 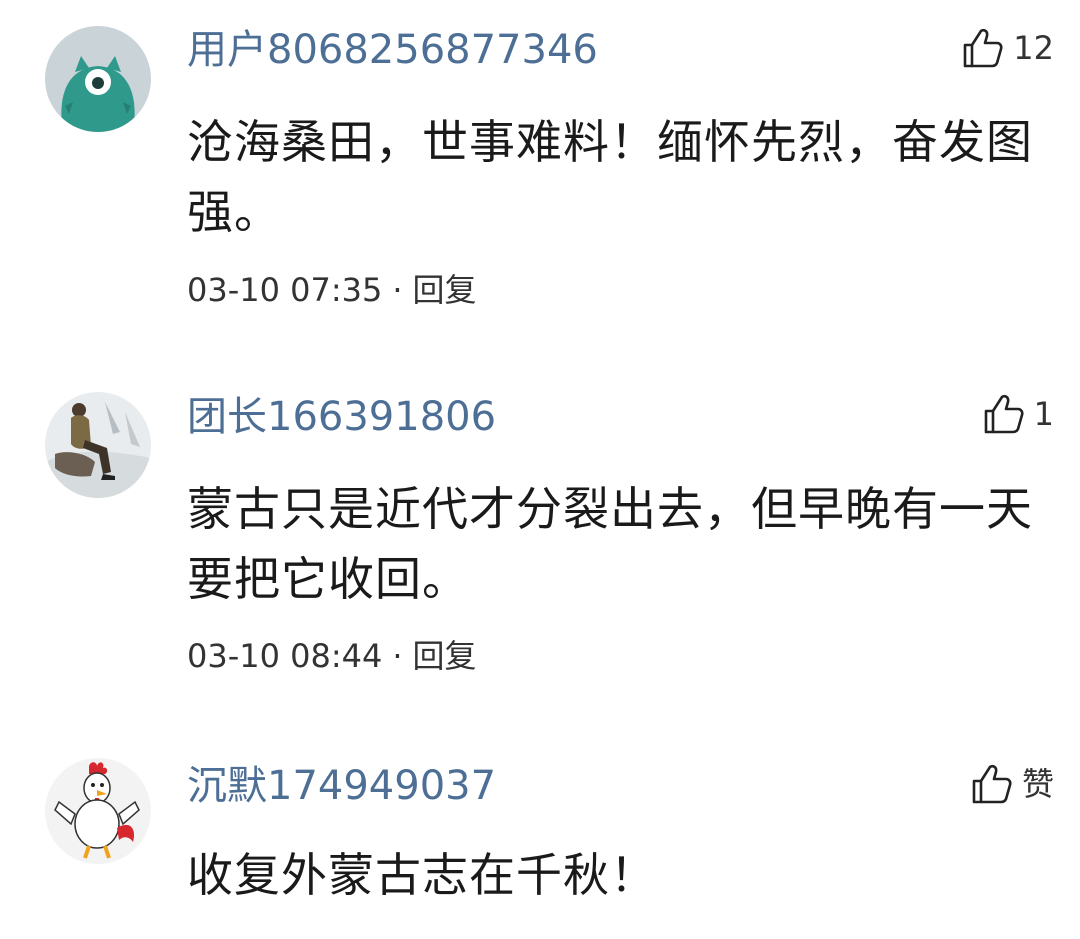 What do you see at coordinates (341, 786) in the screenshot?
I see `username: 沉默174949037` at bounding box center [341, 786].